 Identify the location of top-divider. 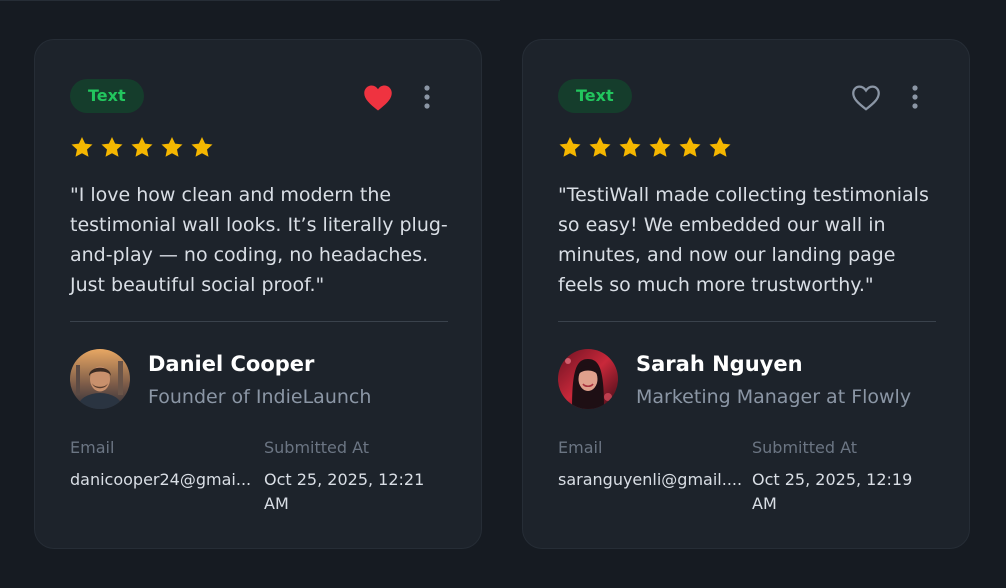
(250, 0).